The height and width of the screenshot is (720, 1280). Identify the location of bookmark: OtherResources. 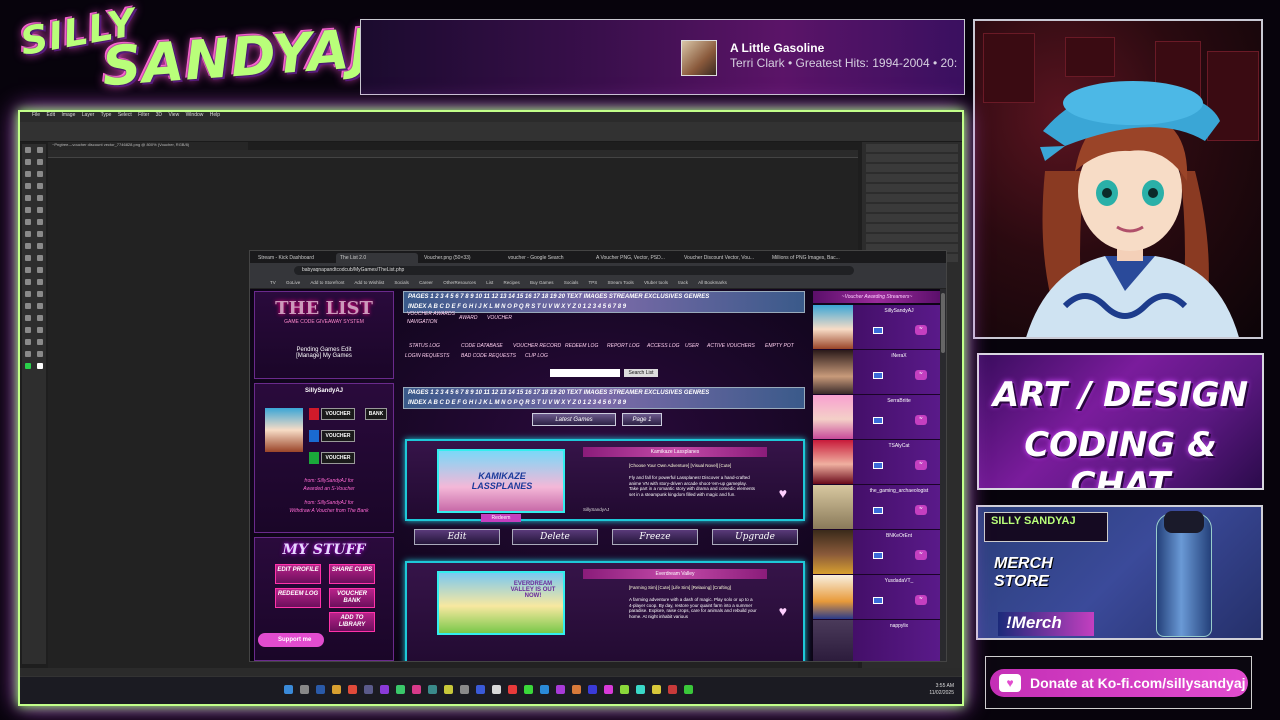
(459, 282).